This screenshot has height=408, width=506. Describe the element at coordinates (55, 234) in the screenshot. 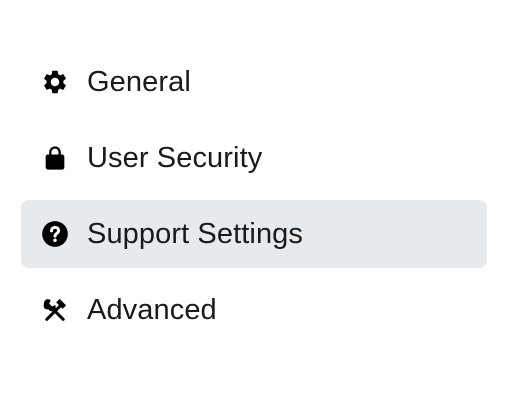

I see `question-circle-icon` at that location.